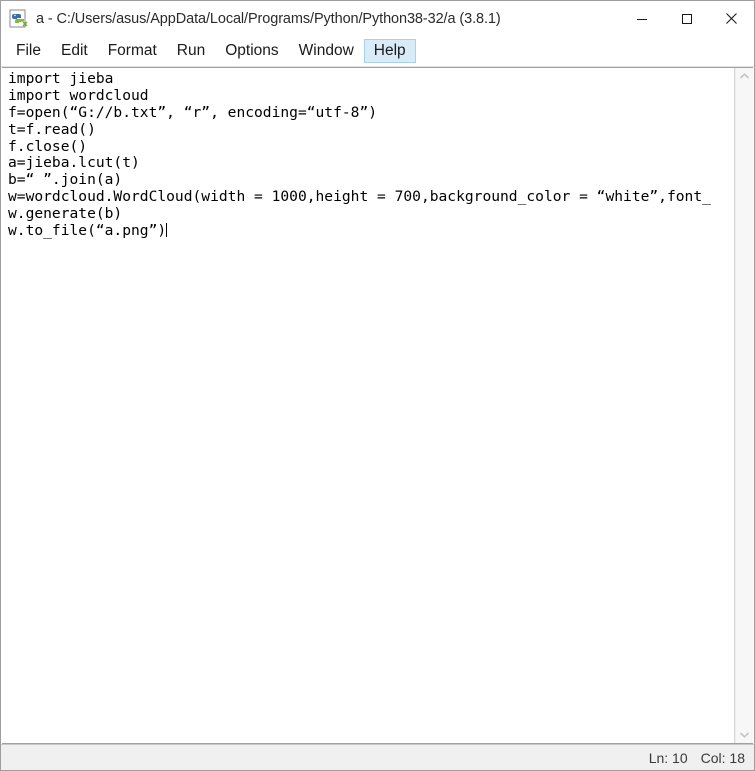 The image size is (755, 771). I want to click on code-line: t=f.read(), so click(52, 129).